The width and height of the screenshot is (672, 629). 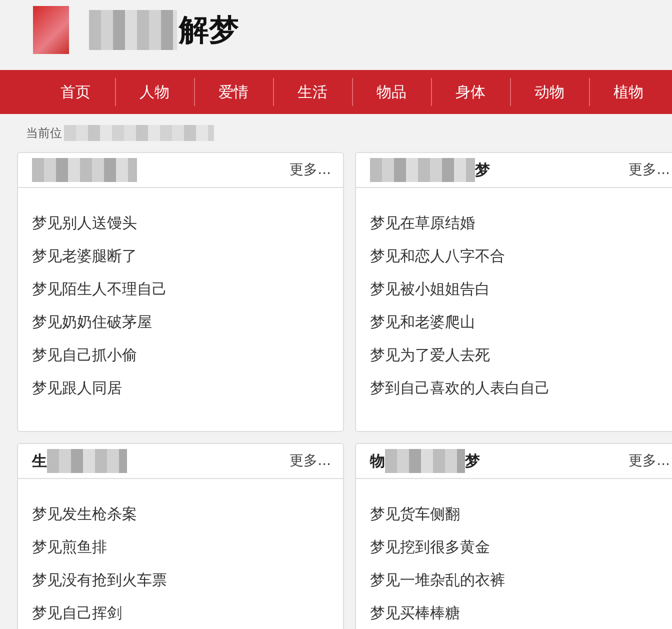 What do you see at coordinates (470, 92) in the screenshot?
I see `nav-link: 身体` at bounding box center [470, 92].